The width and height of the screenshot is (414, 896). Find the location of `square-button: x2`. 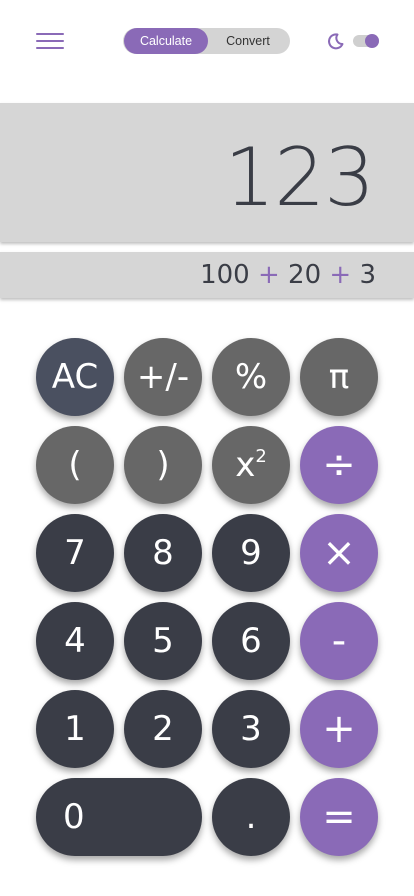

square-button: x2 is located at coordinates (251, 465).